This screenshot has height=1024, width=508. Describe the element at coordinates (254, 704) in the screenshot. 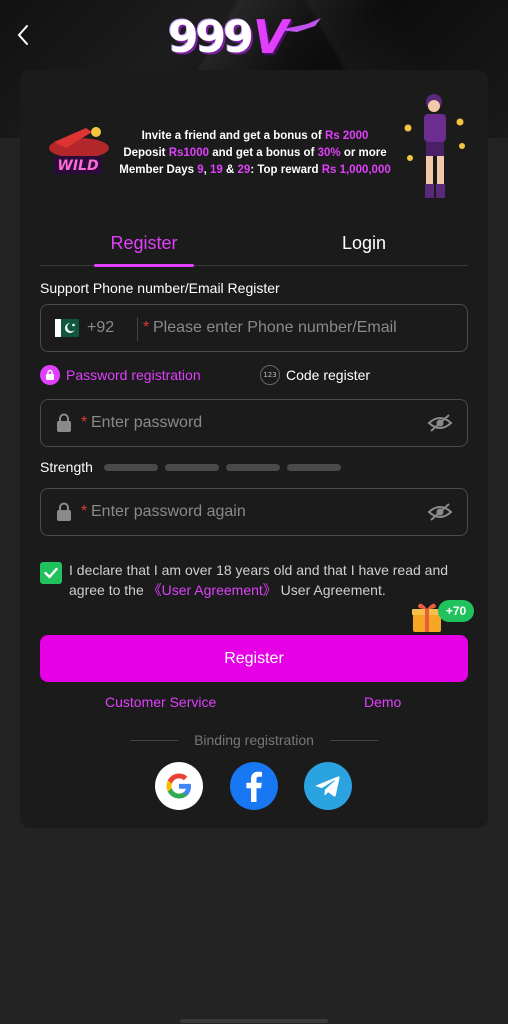

I see `footer-links: Customer Service Demo` at that location.